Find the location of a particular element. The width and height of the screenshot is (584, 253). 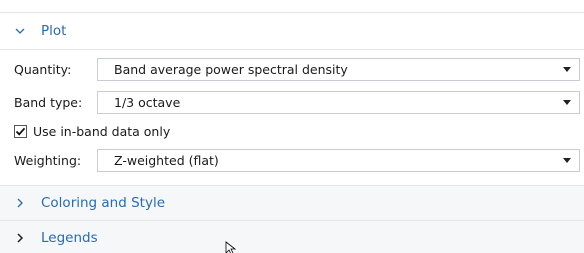

legends-section-header: Legends is located at coordinates (292, 236).